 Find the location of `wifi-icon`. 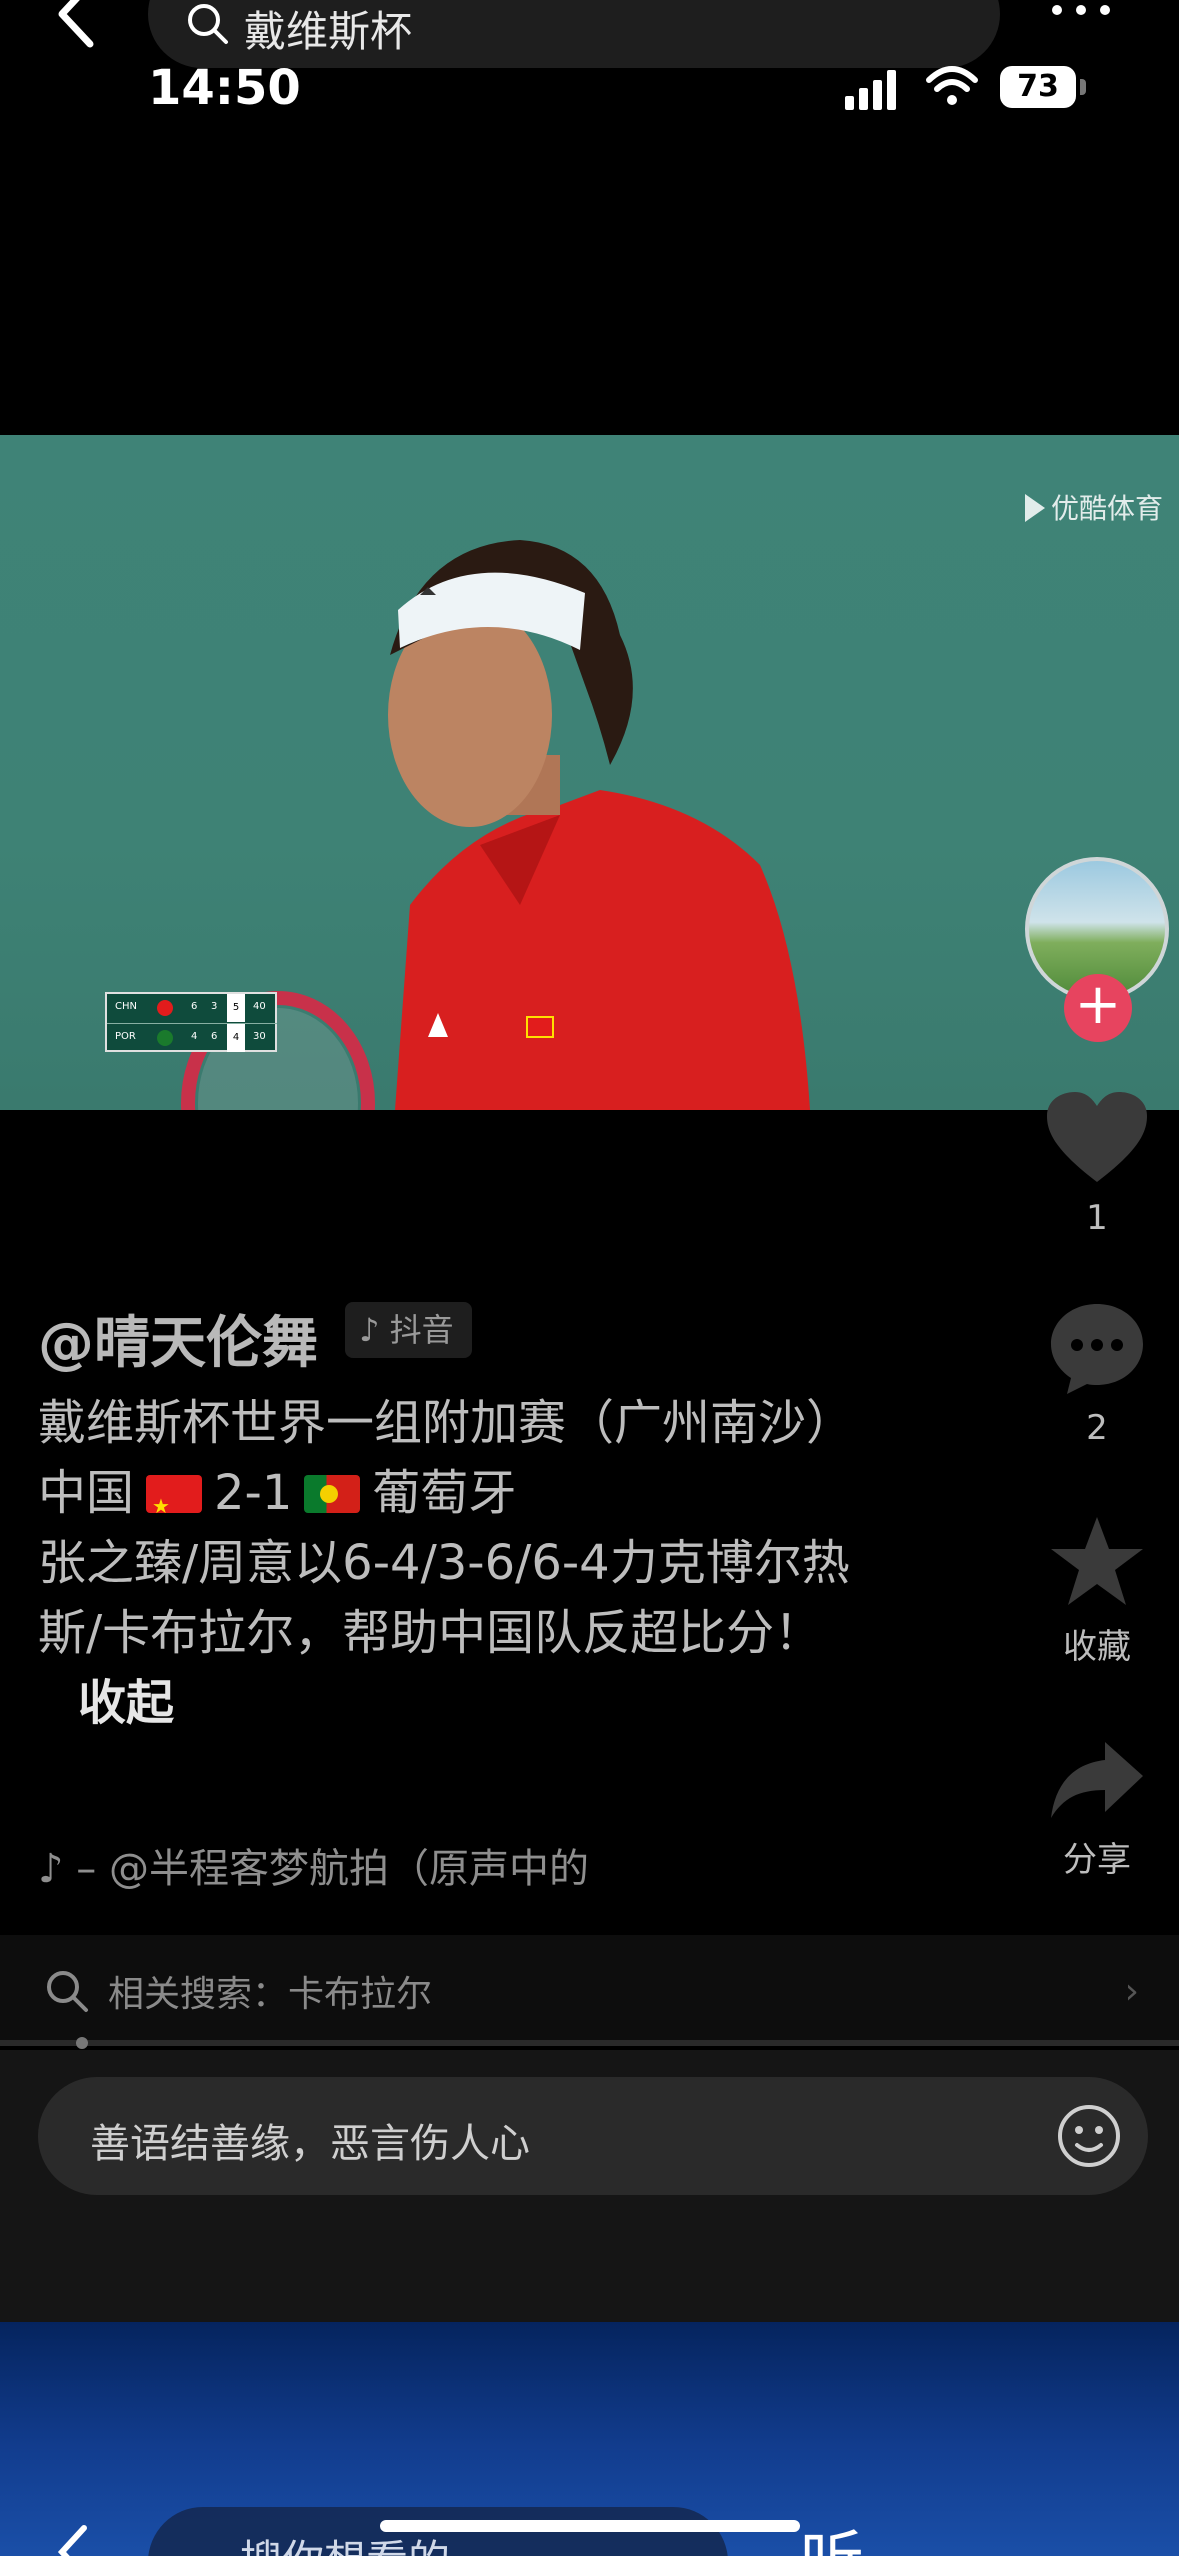

wifi-icon is located at coordinates (952, 85).